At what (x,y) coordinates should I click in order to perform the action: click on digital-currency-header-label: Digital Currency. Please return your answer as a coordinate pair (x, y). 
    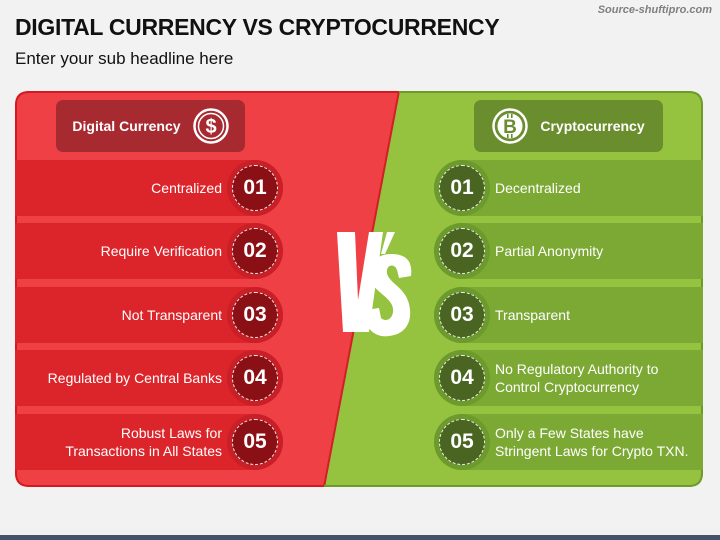
    Looking at the image, I should click on (126, 126).